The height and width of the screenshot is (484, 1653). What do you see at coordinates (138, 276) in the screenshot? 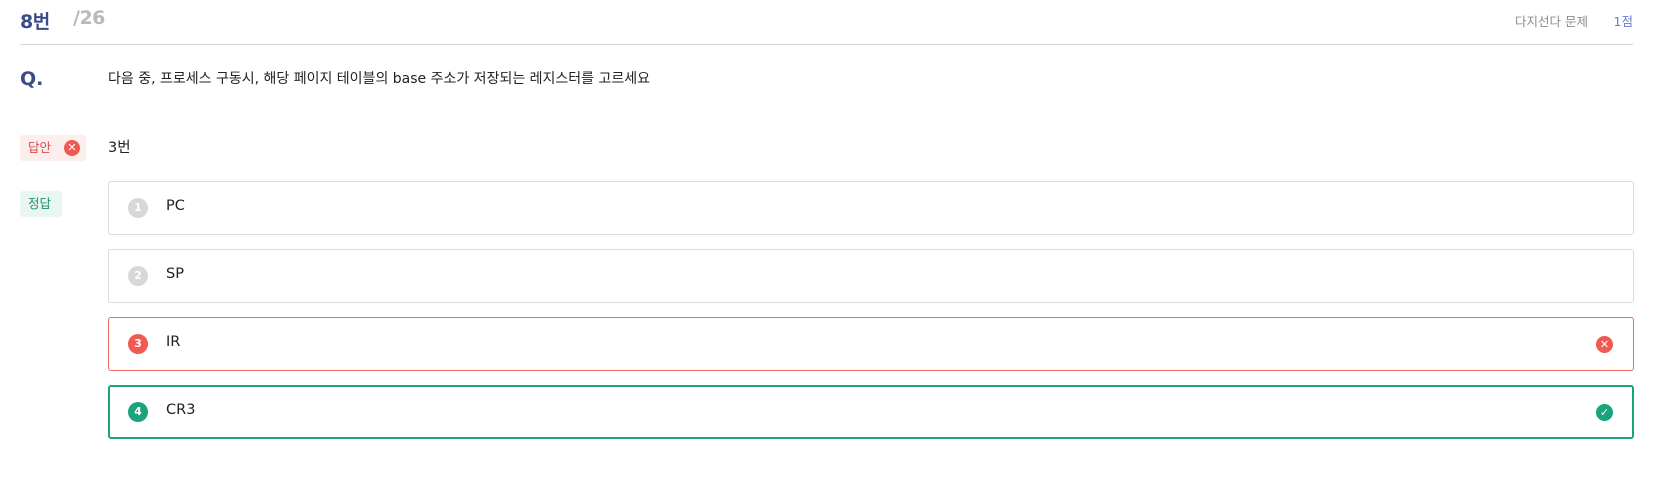
I see `option-number: 2` at bounding box center [138, 276].